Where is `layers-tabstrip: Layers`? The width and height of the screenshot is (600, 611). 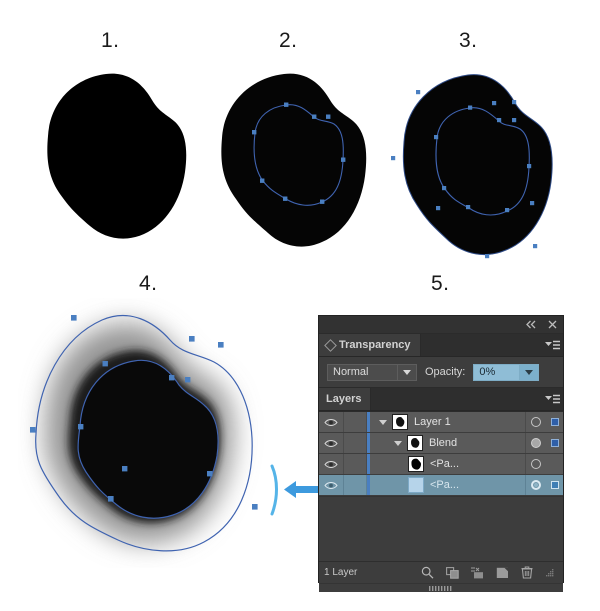 layers-tabstrip: Layers is located at coordinates (441, 399).